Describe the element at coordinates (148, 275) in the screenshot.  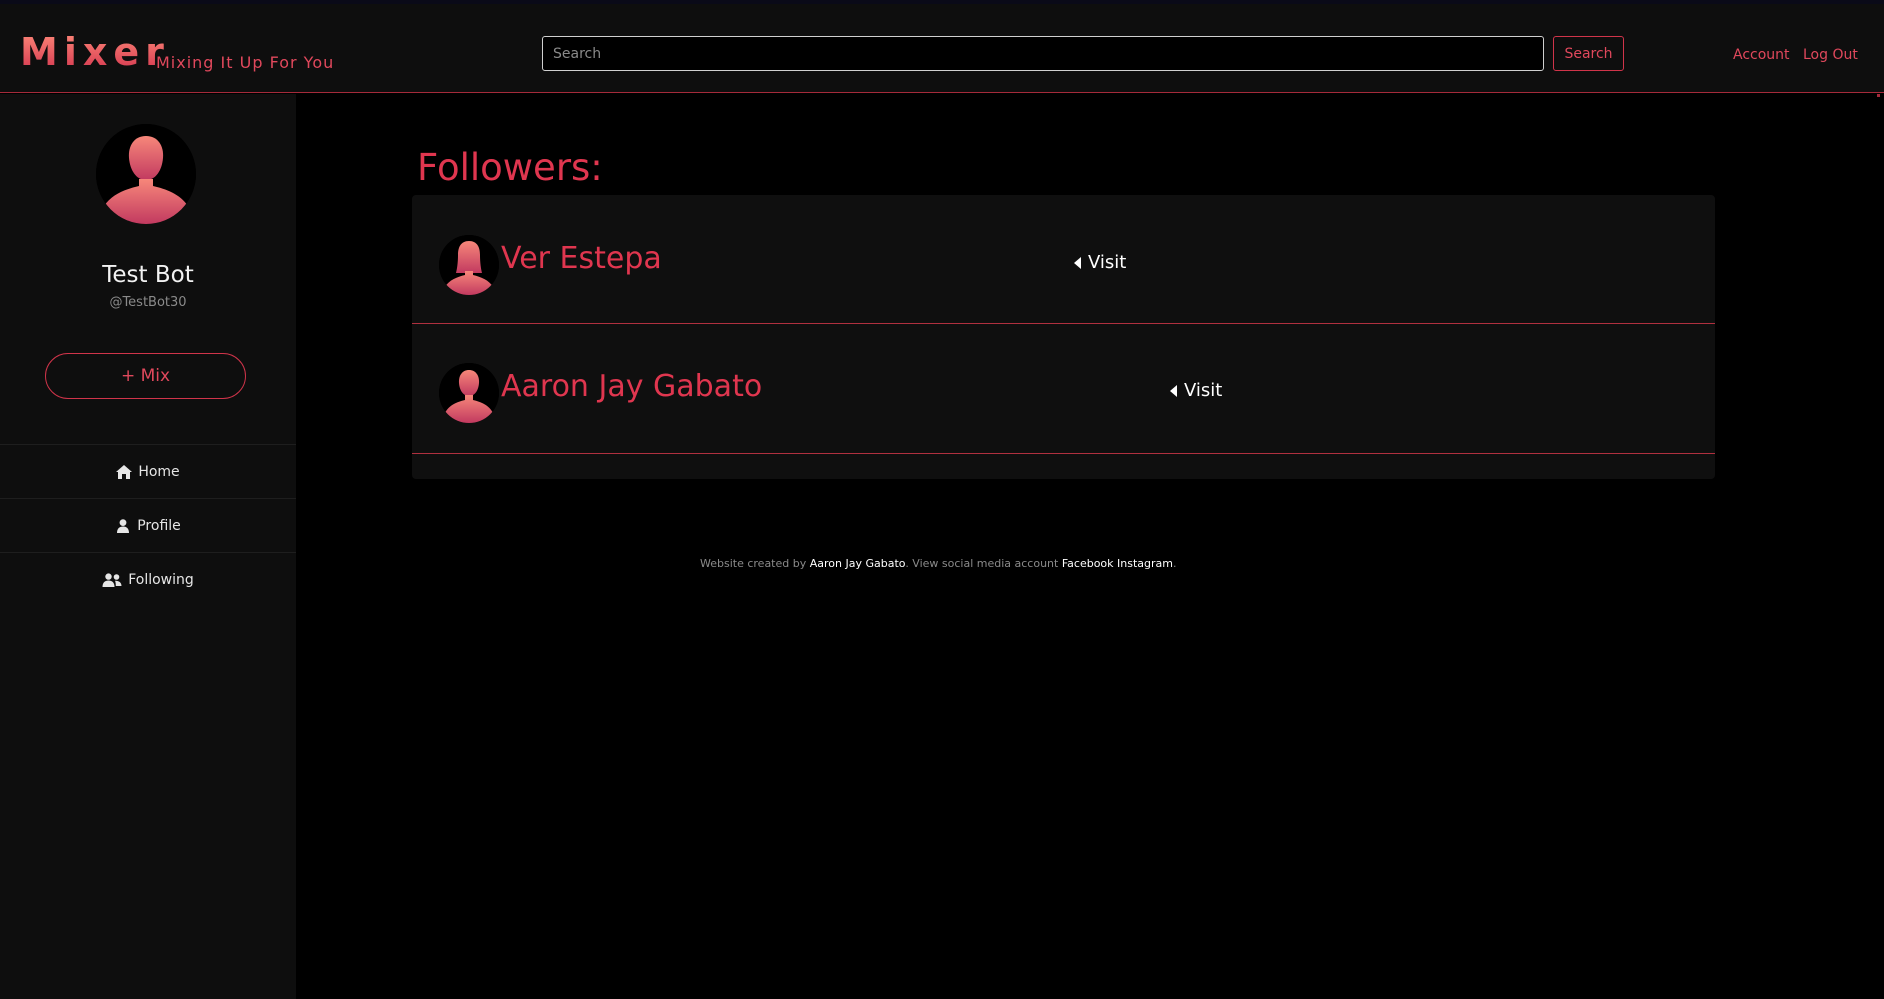
I see `profile-name: Test Bot` at that location.